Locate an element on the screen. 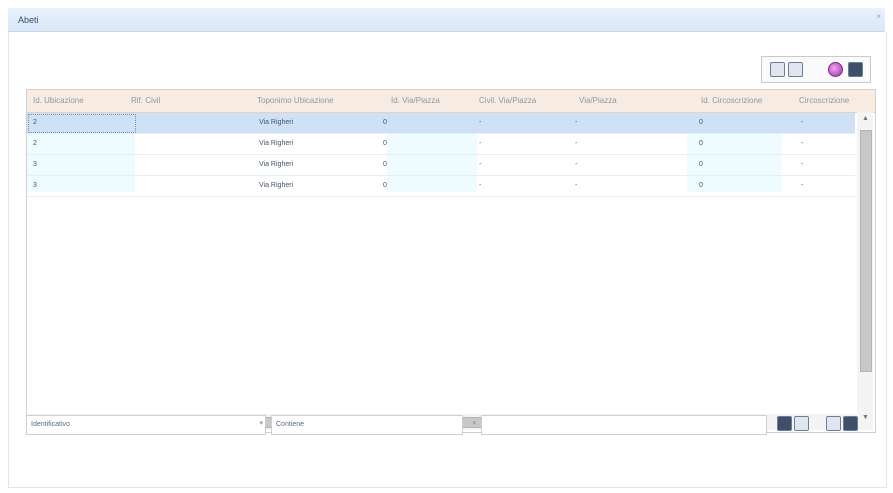 The height and width of the screenshot is (493, 893). window-title: Abeti is located at coordinates (28, 20).